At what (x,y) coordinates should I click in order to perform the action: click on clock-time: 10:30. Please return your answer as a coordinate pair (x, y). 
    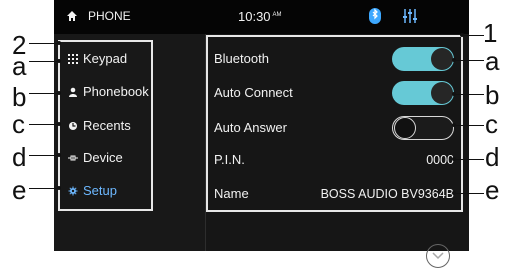
    Looking at the image, I should click on (254, 16).